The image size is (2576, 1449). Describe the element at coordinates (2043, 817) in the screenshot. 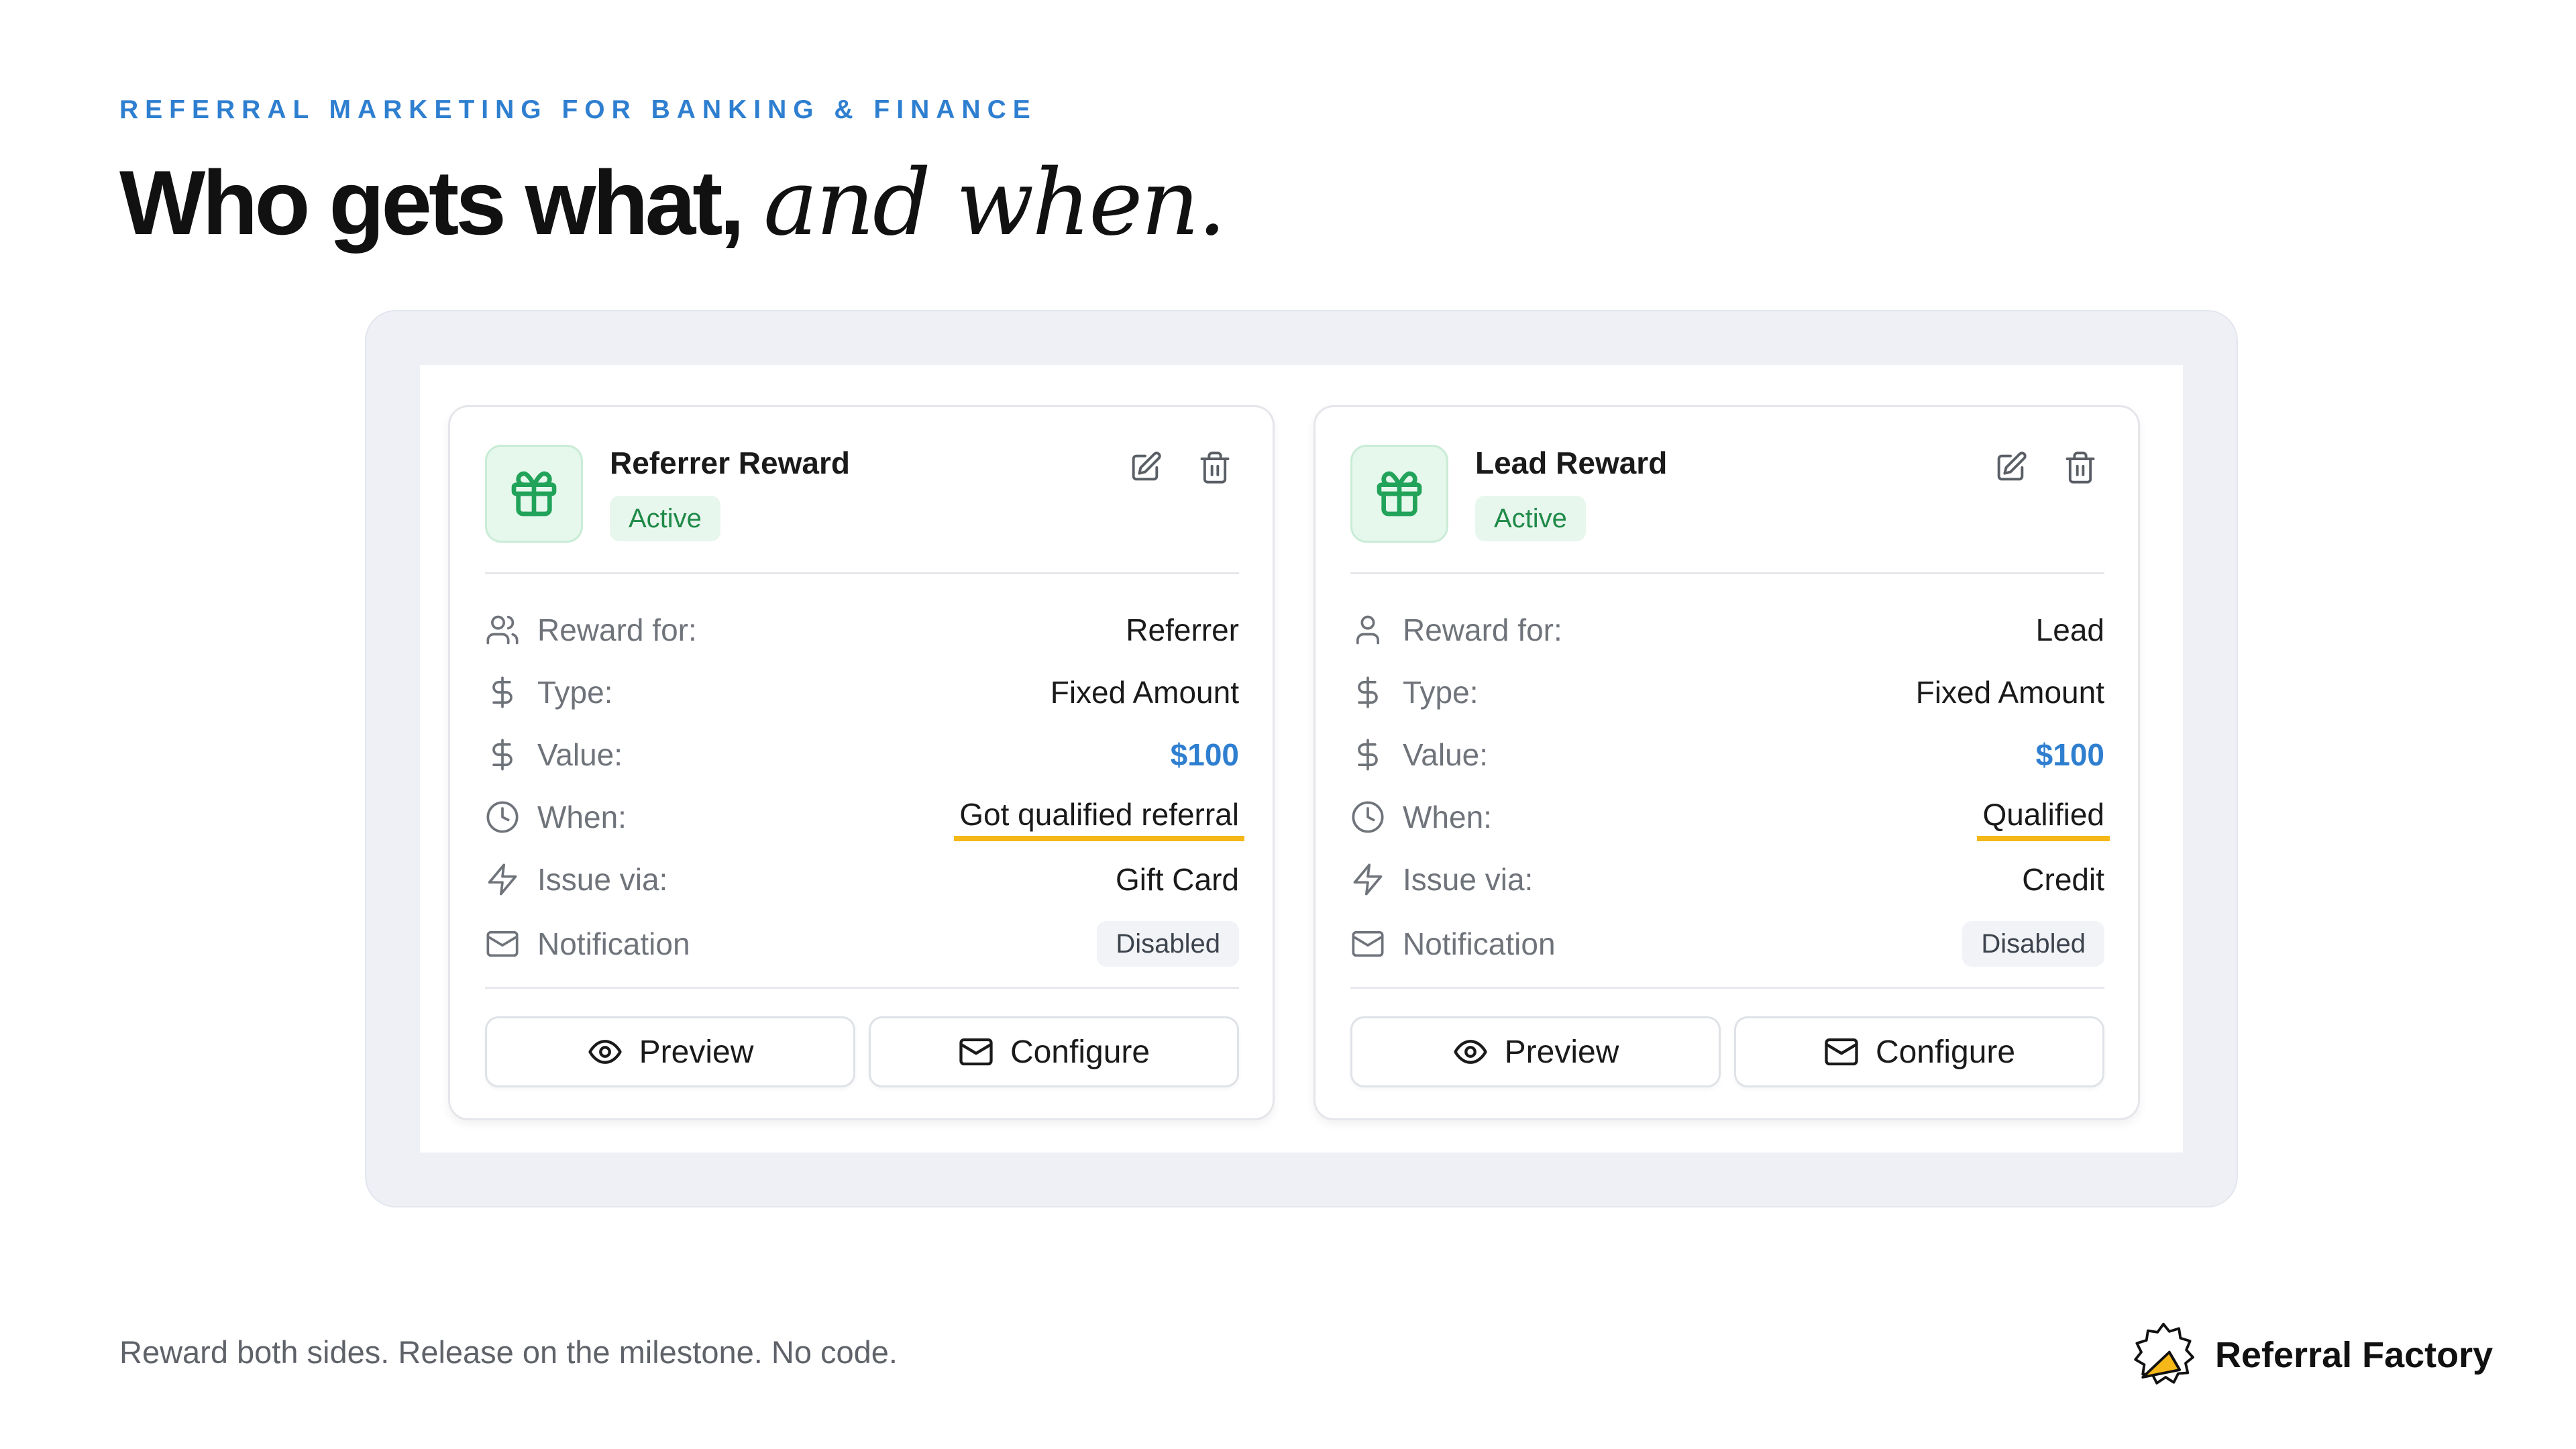

I see `highlighted-milestone: Qualified` at that location.